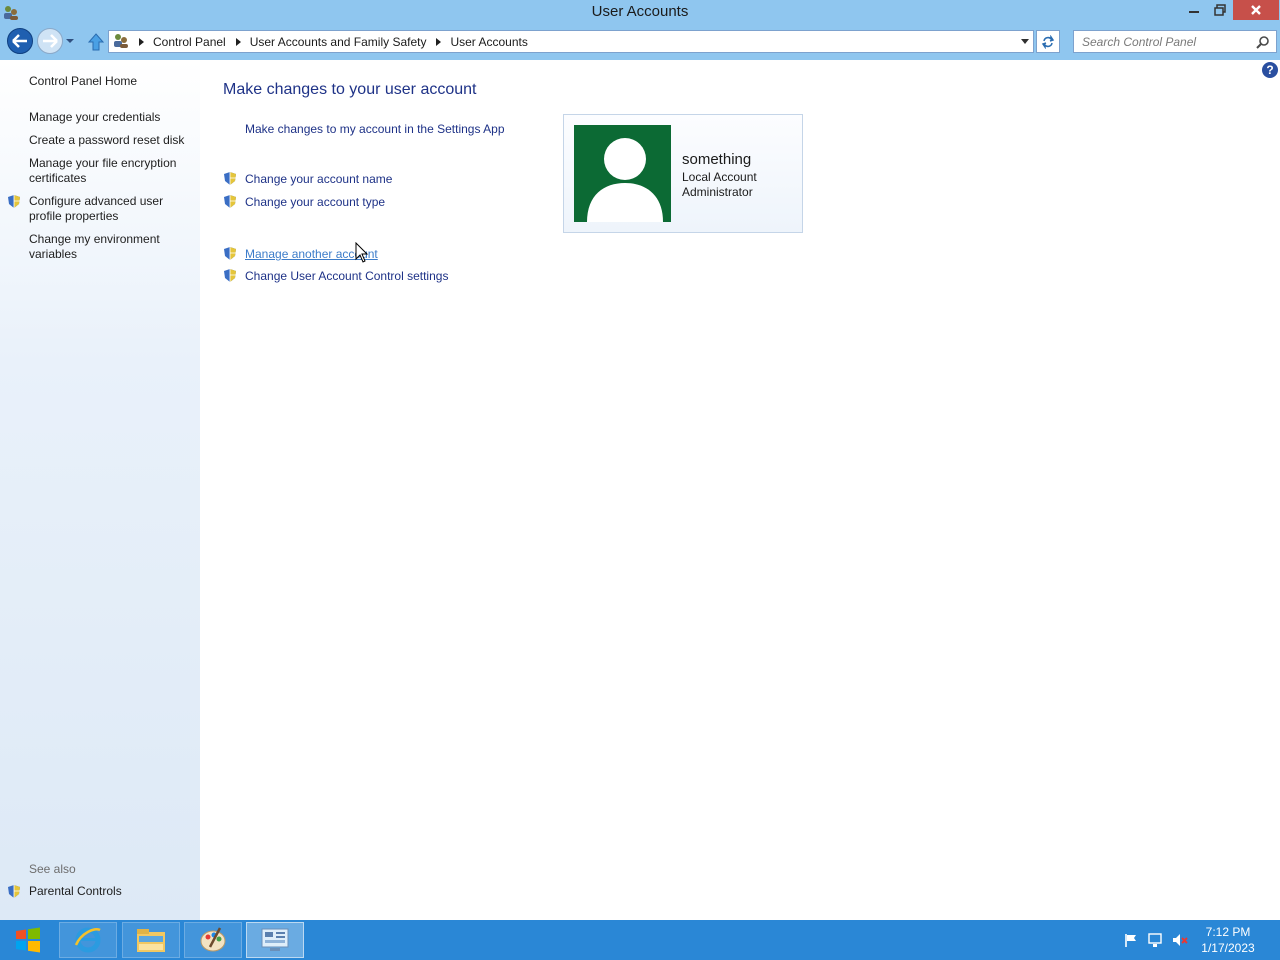 Image resolution: width=1280 pixels, height=960 pixels. I want to click on close-button, so click(1256, 10).